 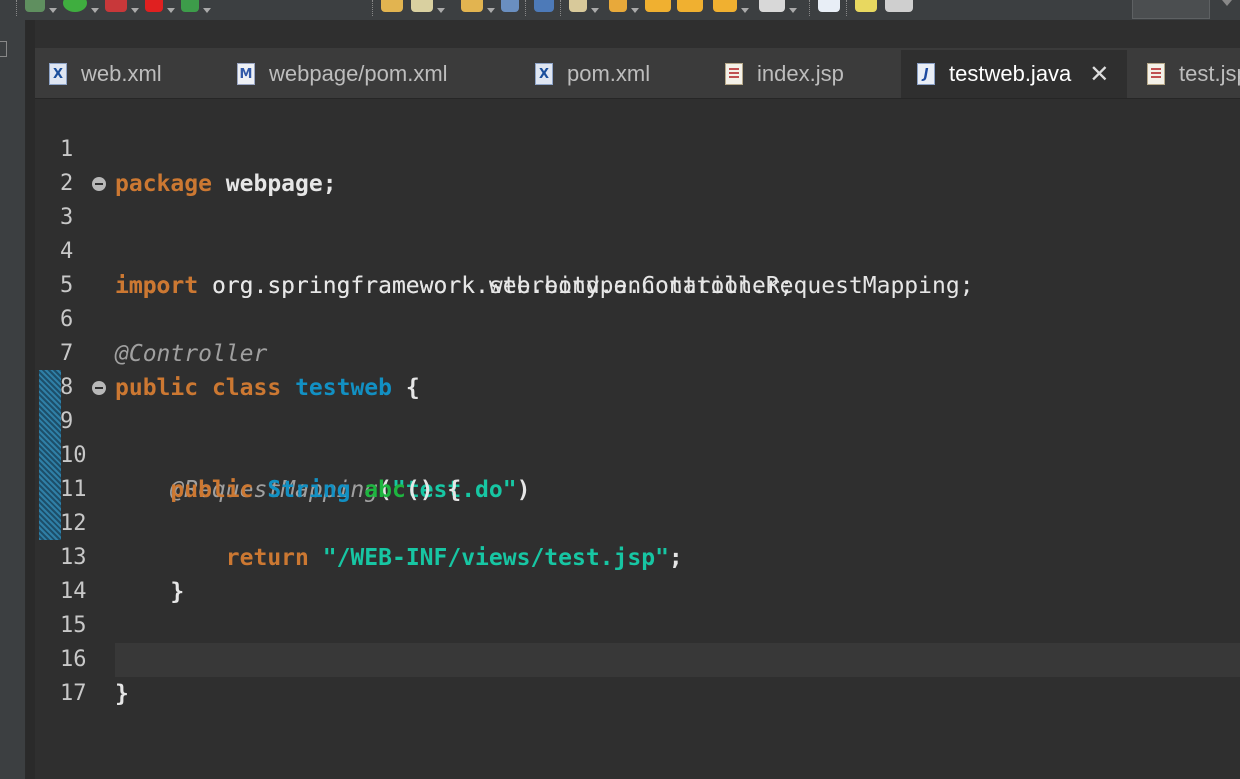 I want to click on code-line: 6 @Controller, so click(x=637, y=318).